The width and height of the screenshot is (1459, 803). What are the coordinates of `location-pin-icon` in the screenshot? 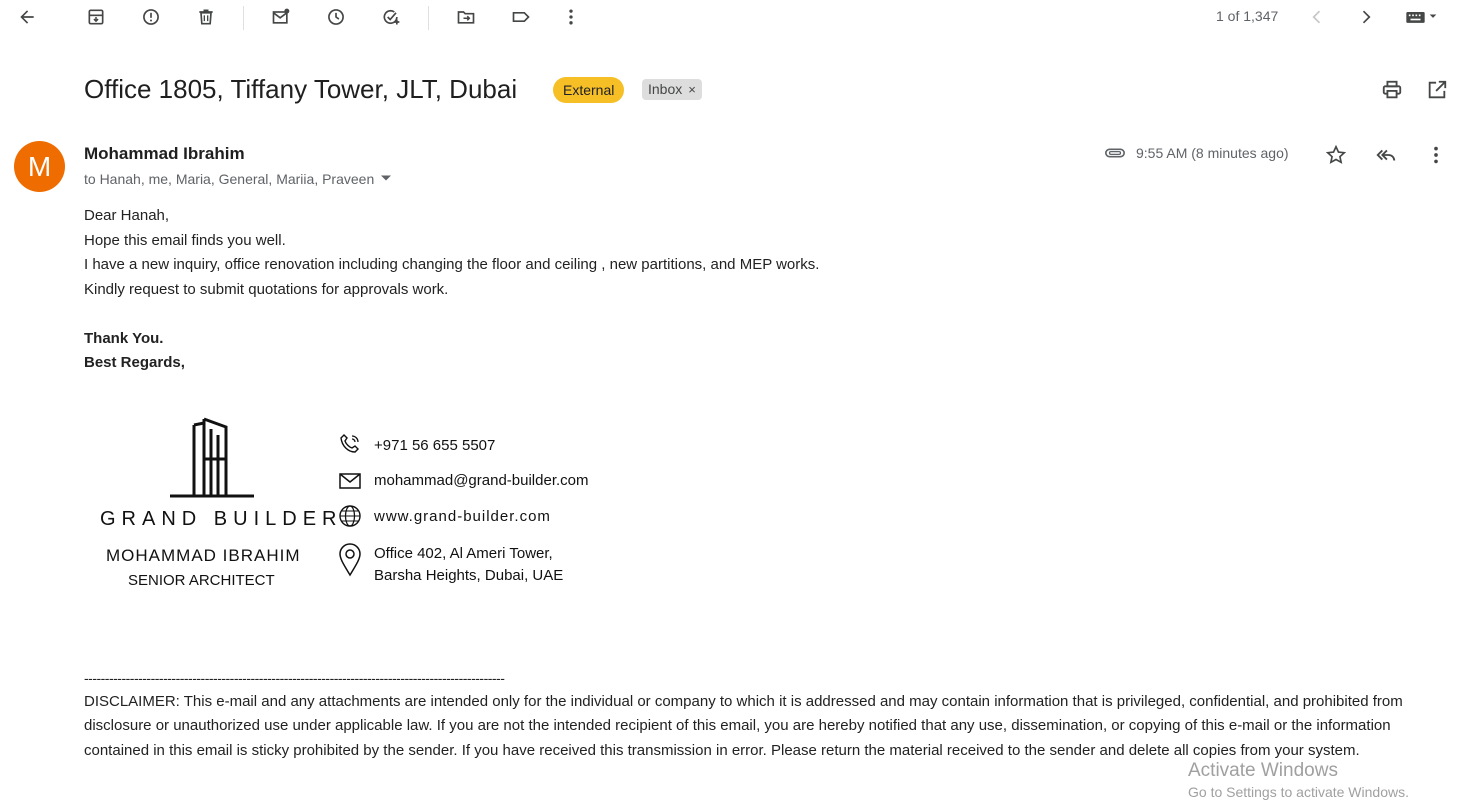 It's located at (350, 560).